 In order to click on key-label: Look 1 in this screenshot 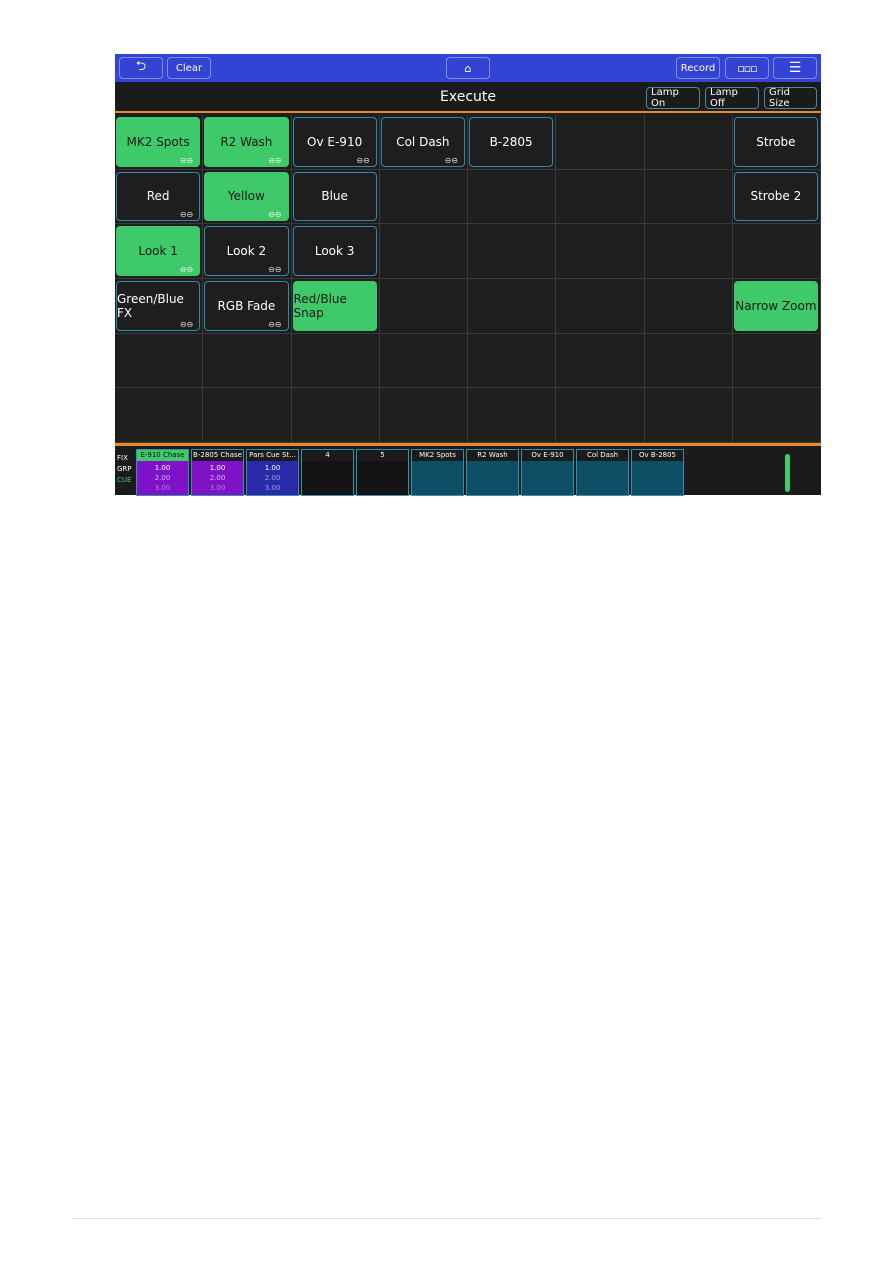, I will do `click(158, 251)`.